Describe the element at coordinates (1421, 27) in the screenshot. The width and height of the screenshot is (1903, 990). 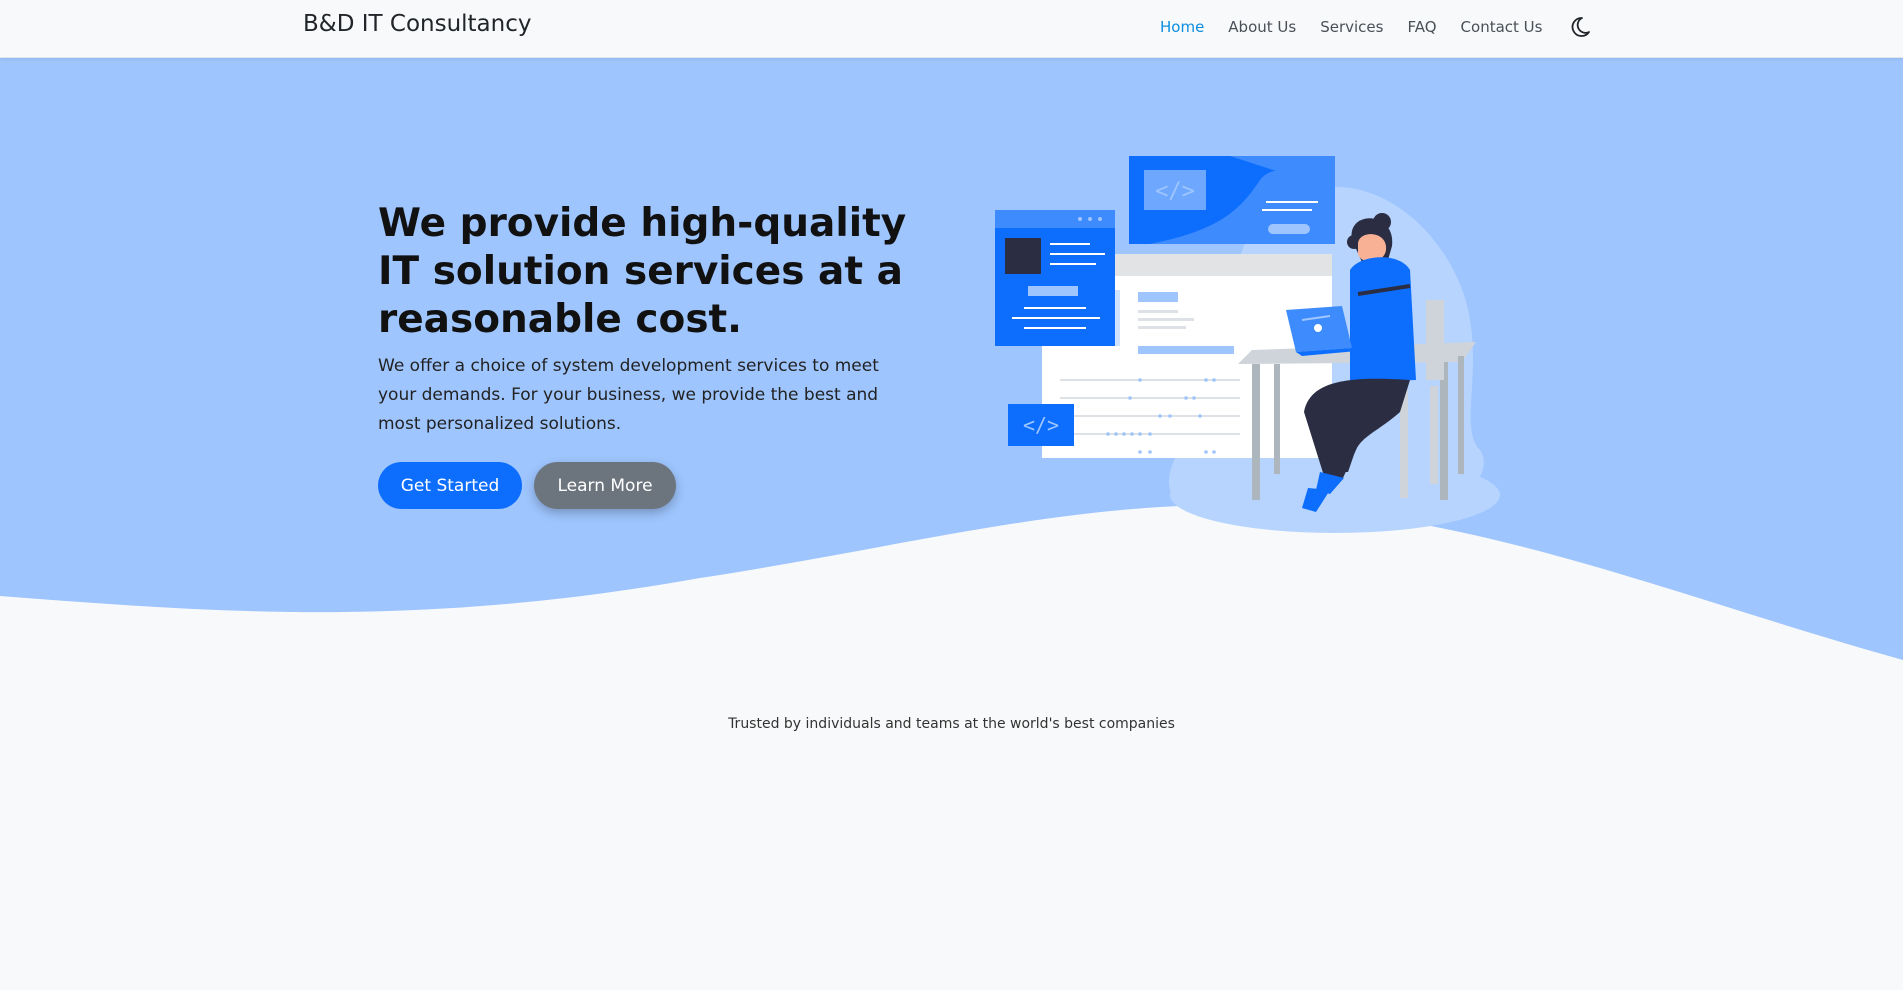
I see `nav-link-faq: FAQ` at that location.